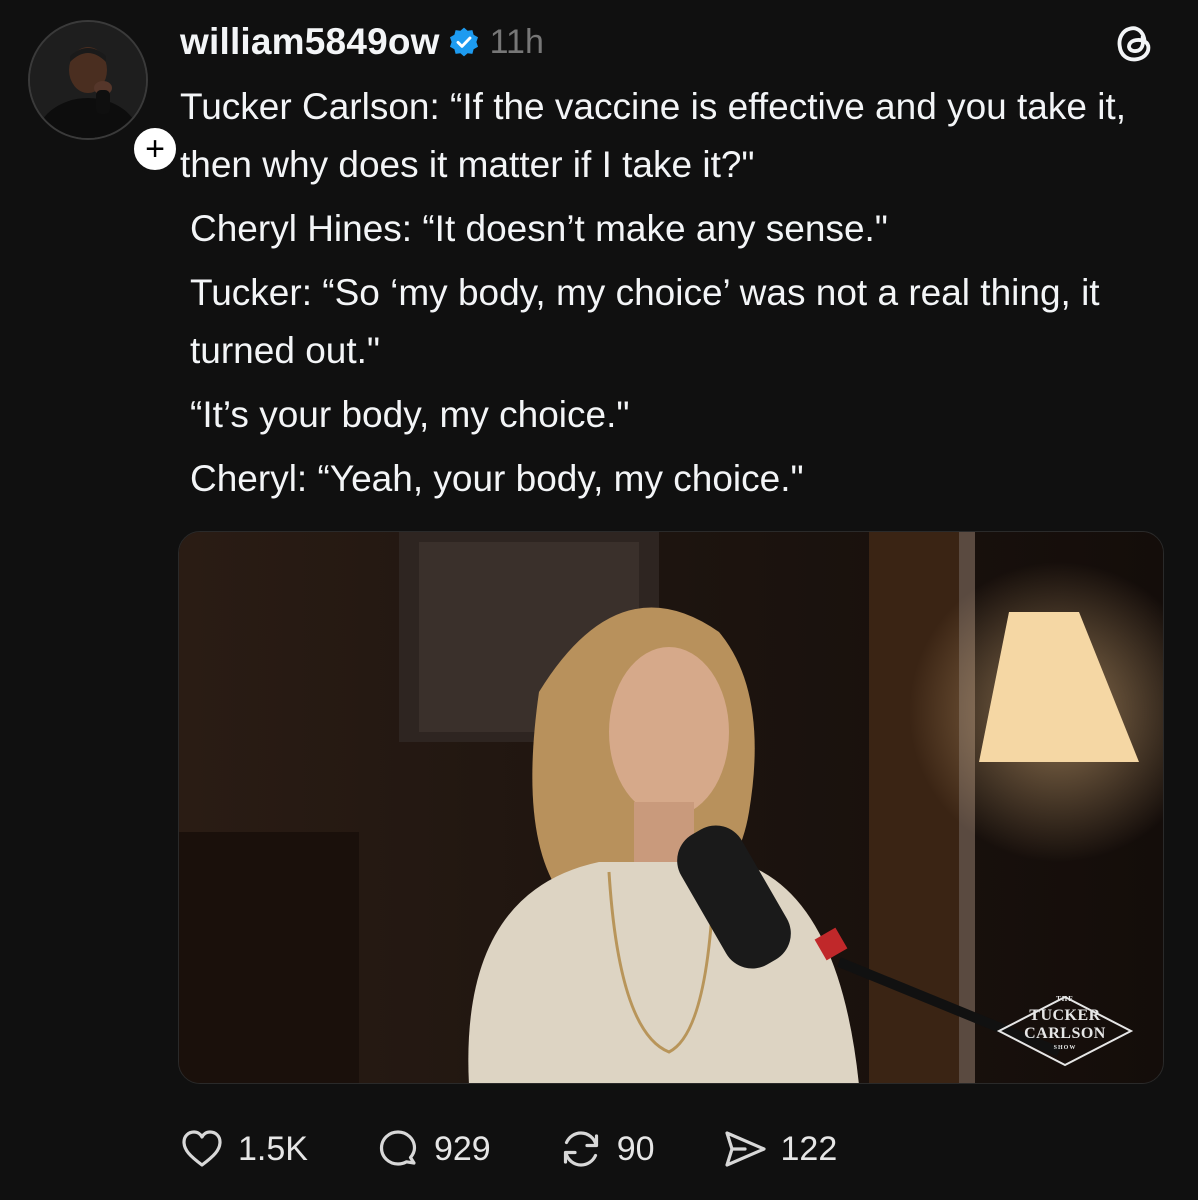 This screenshot has height=1200, width=1198. I want to click on like-count: 1.5K, so click(273, 1148).